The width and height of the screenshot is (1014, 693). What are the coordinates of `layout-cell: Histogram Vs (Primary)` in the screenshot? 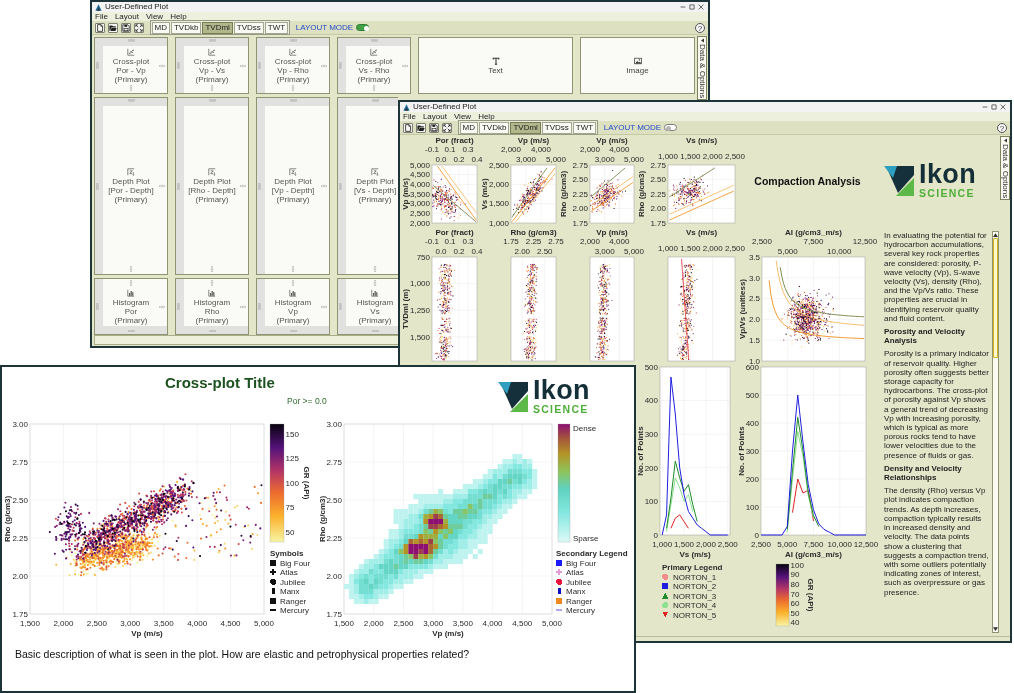 It's located at (367, 306).